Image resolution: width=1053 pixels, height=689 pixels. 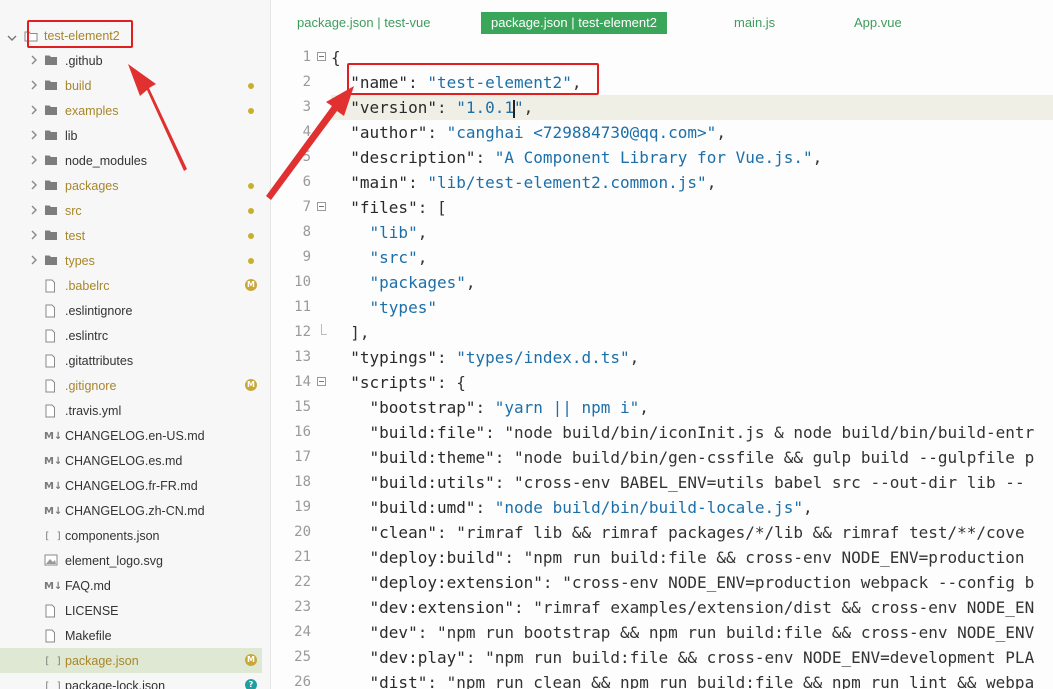 What do you see at coordinates (131, 310) in the screenshot?
I see `tree-file-item: .eslintignore` at bounding box center [131, 310].